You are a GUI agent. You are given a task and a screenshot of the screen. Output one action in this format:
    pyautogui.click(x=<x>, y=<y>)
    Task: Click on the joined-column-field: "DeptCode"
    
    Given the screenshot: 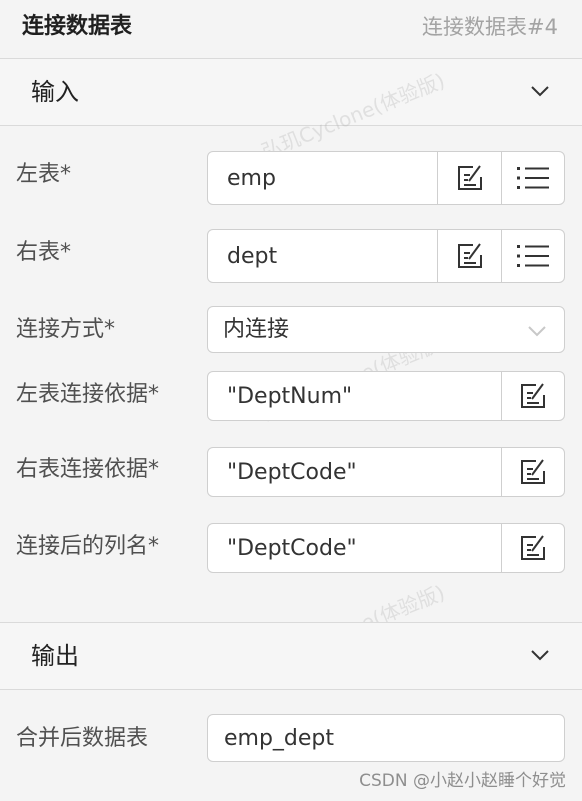 What is the action you would take?
    pyautogui.click(x=386, y=548)
    